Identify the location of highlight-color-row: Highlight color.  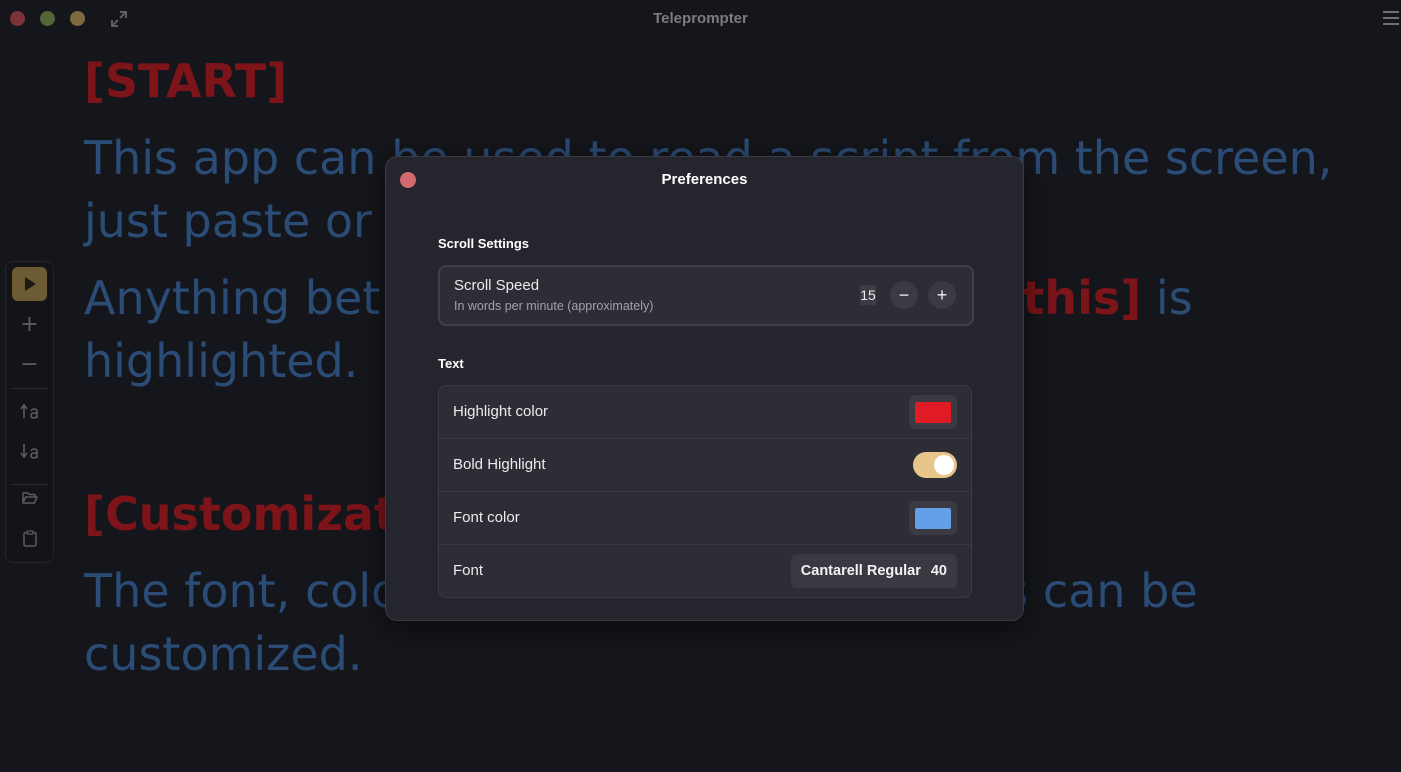
(705, 412).